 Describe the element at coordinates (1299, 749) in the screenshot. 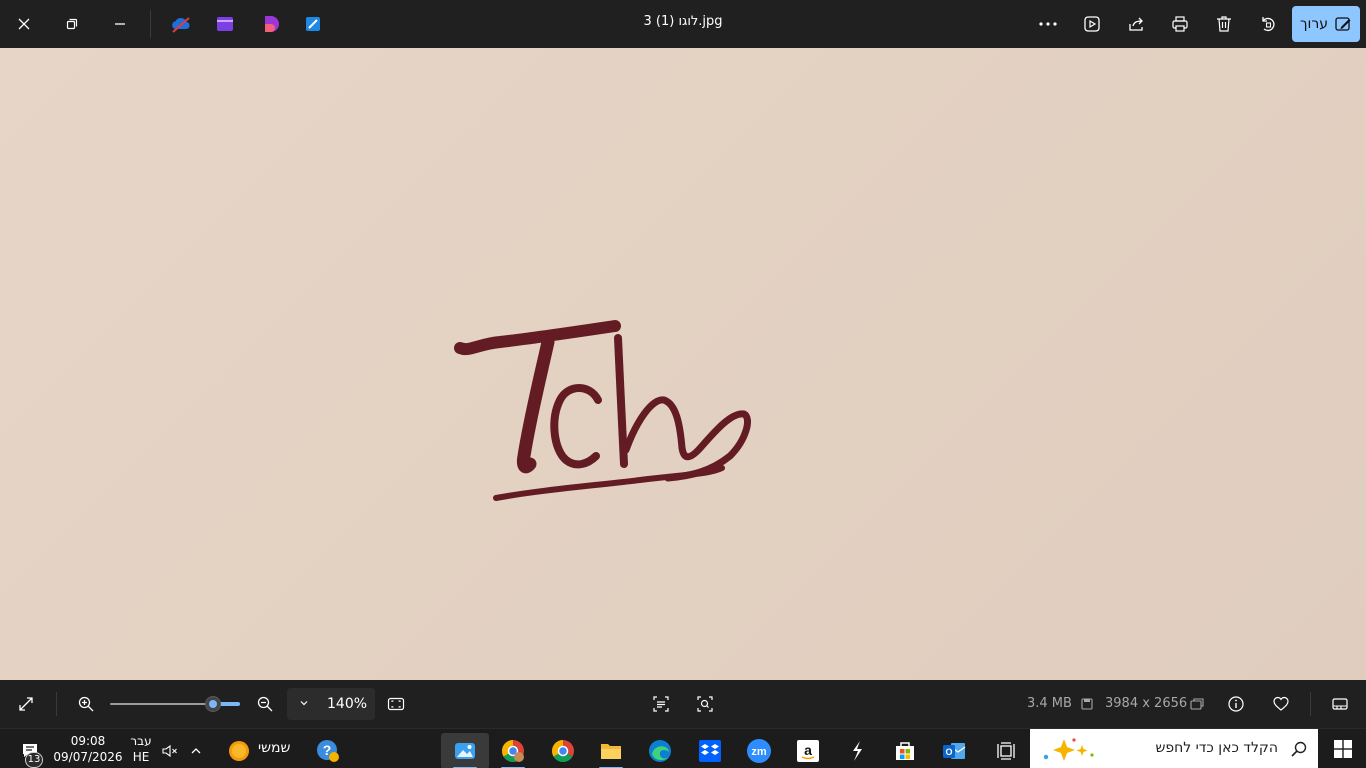

I see `search-icon` at that location.